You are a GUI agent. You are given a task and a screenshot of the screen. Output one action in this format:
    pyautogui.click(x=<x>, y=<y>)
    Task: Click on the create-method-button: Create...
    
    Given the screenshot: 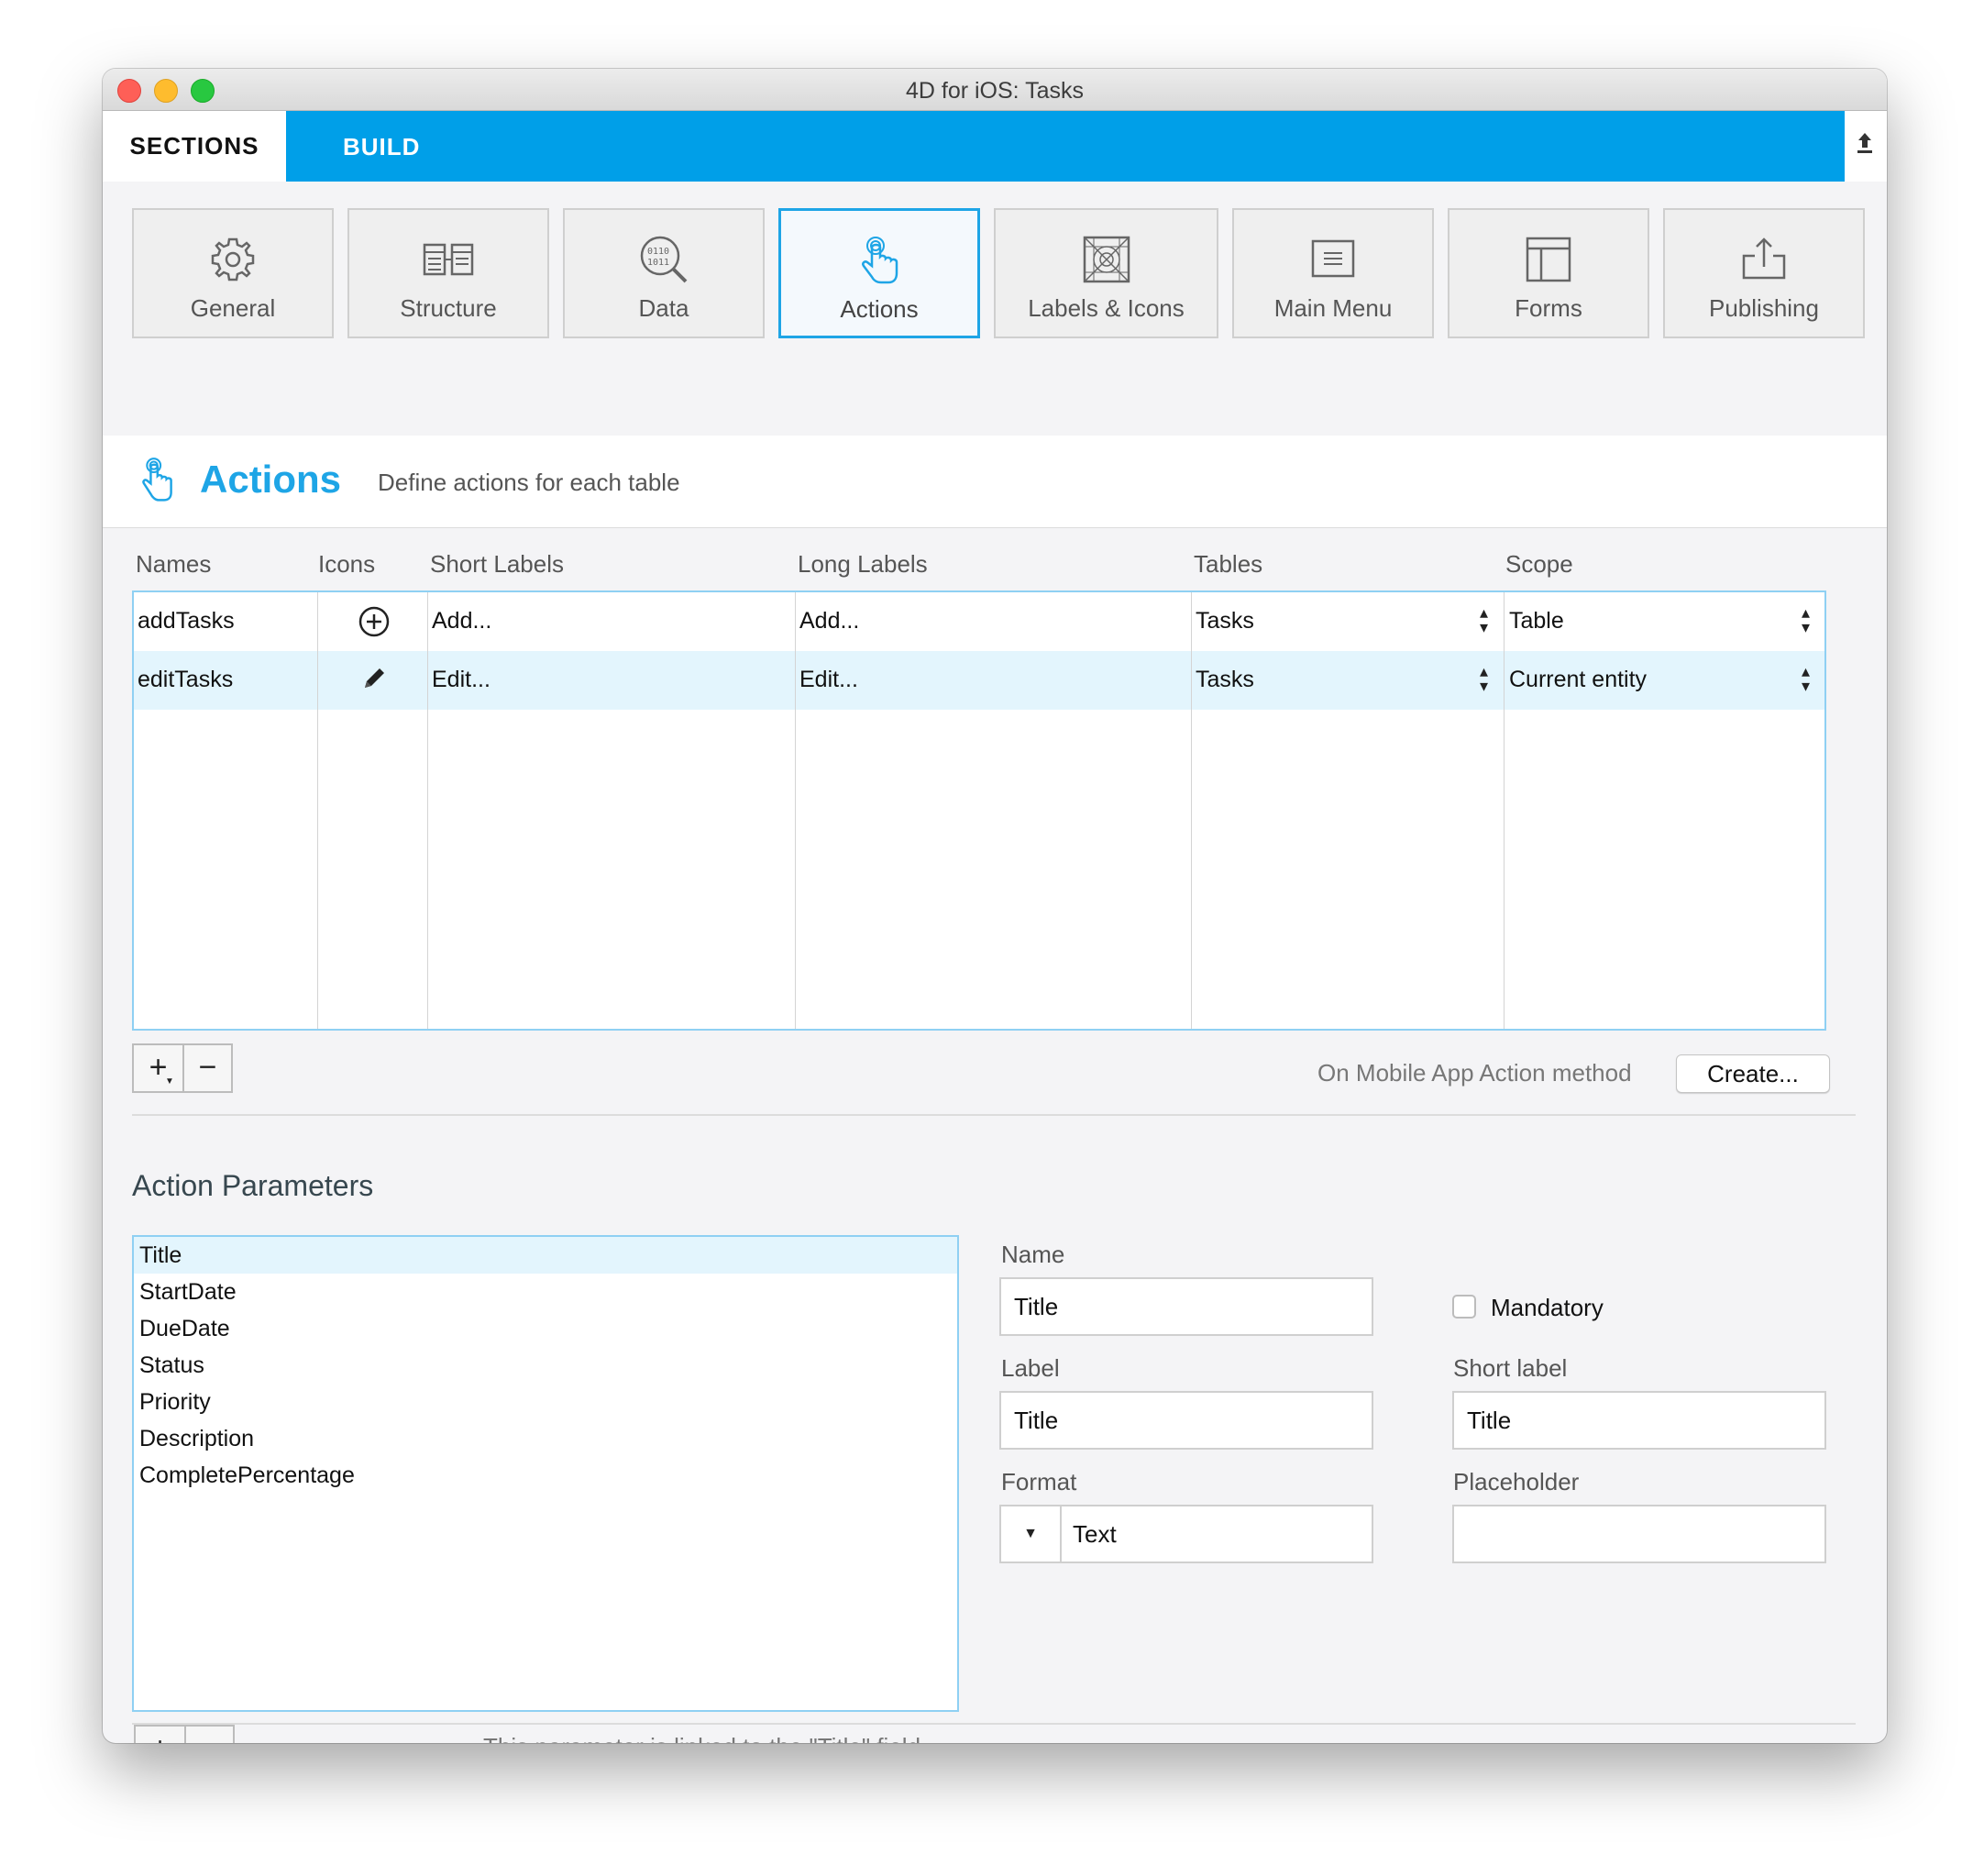 What is the action you would take?
    pyautogui.click(x=1753, y=1073)
    